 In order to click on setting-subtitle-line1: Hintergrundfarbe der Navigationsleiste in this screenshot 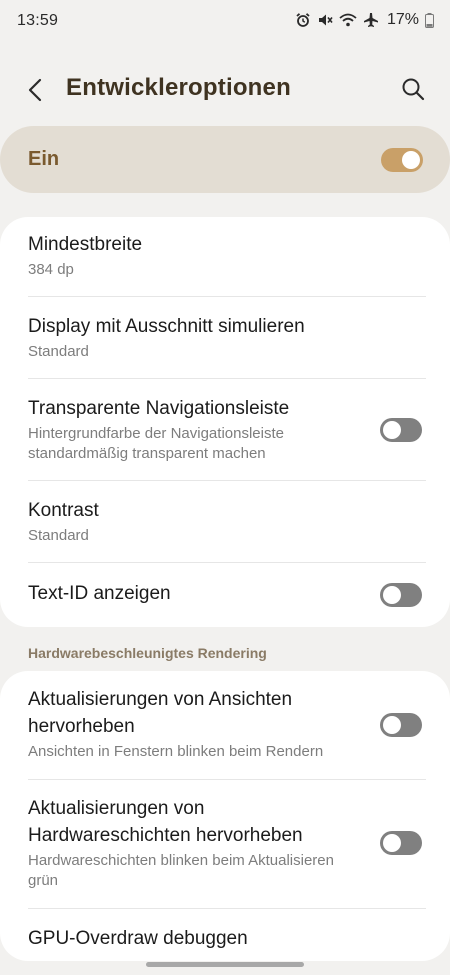, I will do `click(156, 433)`.